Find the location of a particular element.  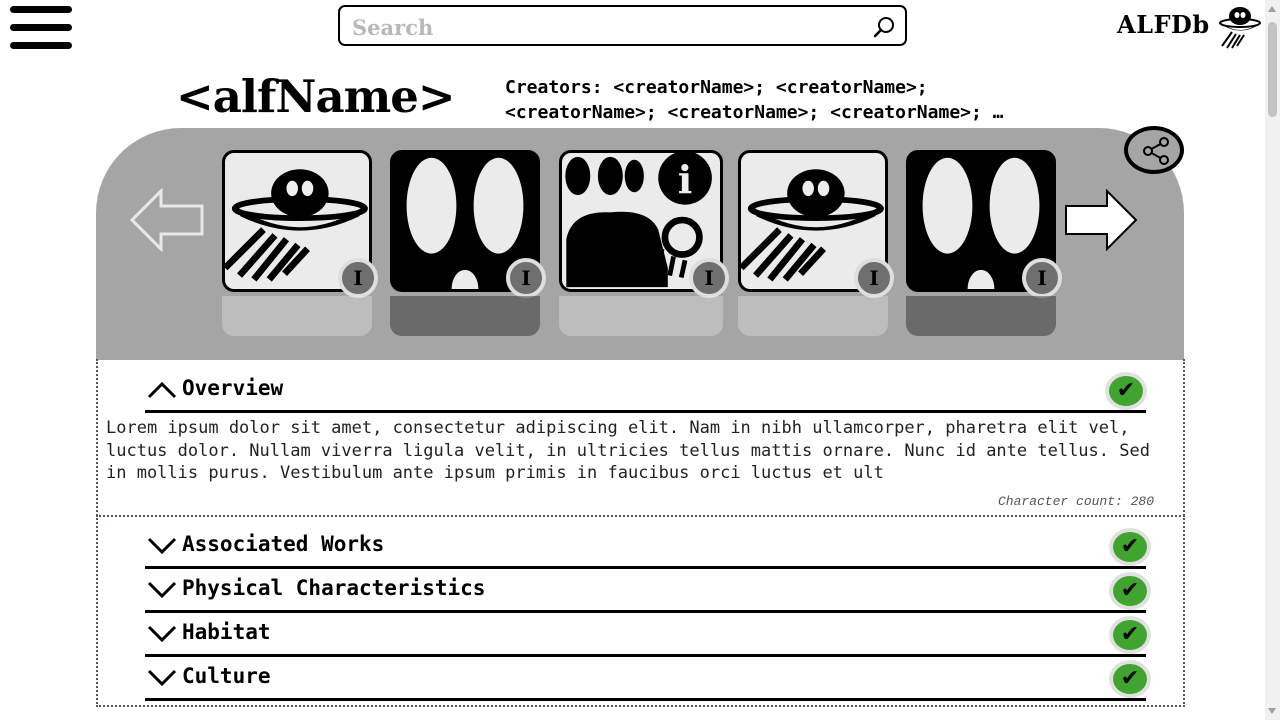

section-header-habitat: Habitat ✔ is located at coordinates (648, 635).